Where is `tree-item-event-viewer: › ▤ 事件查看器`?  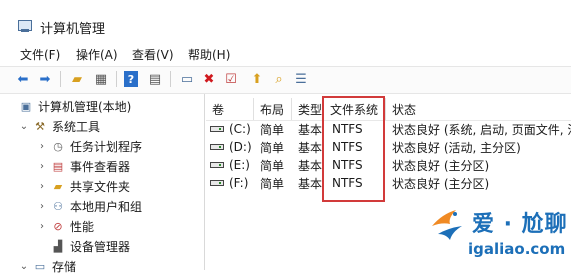 tree-item-event-viewer: › ▤ 事件查看器 is located at coordinates (83, 166).